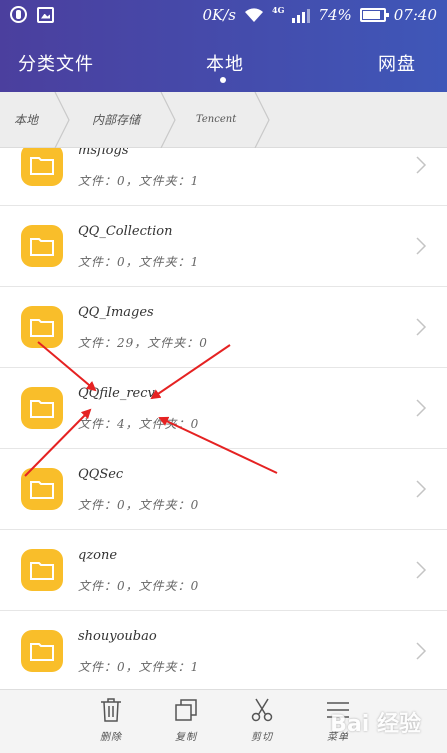  Describe the element at coordinates (103, 153) in the screenshot. I see `file-name: msflogs` at that location.